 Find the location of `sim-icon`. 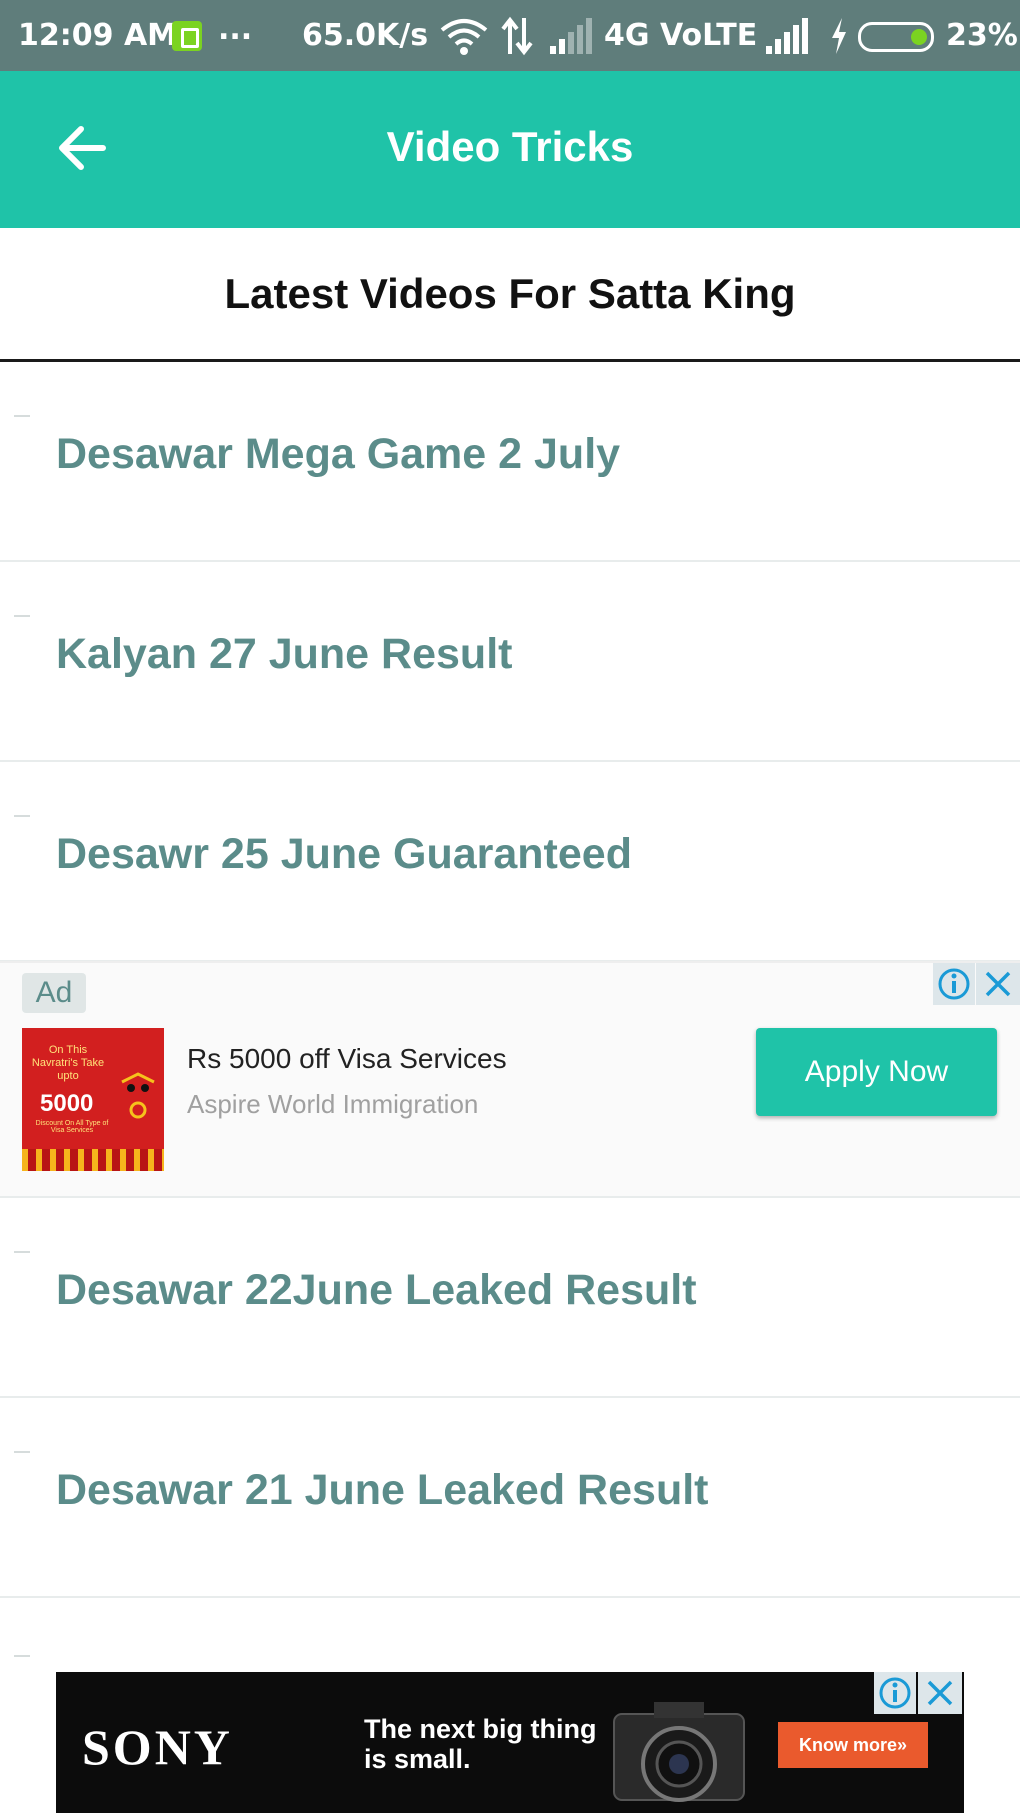

sim-icon is located at coordinates (187, 36).